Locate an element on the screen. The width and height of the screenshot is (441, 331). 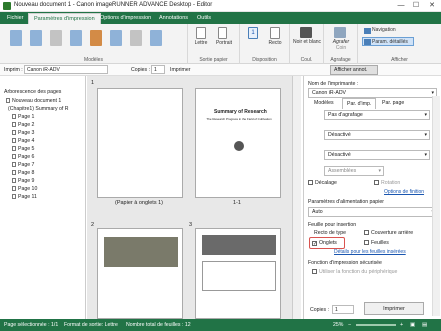
template-2-icon is located at coordinates (36, 38).